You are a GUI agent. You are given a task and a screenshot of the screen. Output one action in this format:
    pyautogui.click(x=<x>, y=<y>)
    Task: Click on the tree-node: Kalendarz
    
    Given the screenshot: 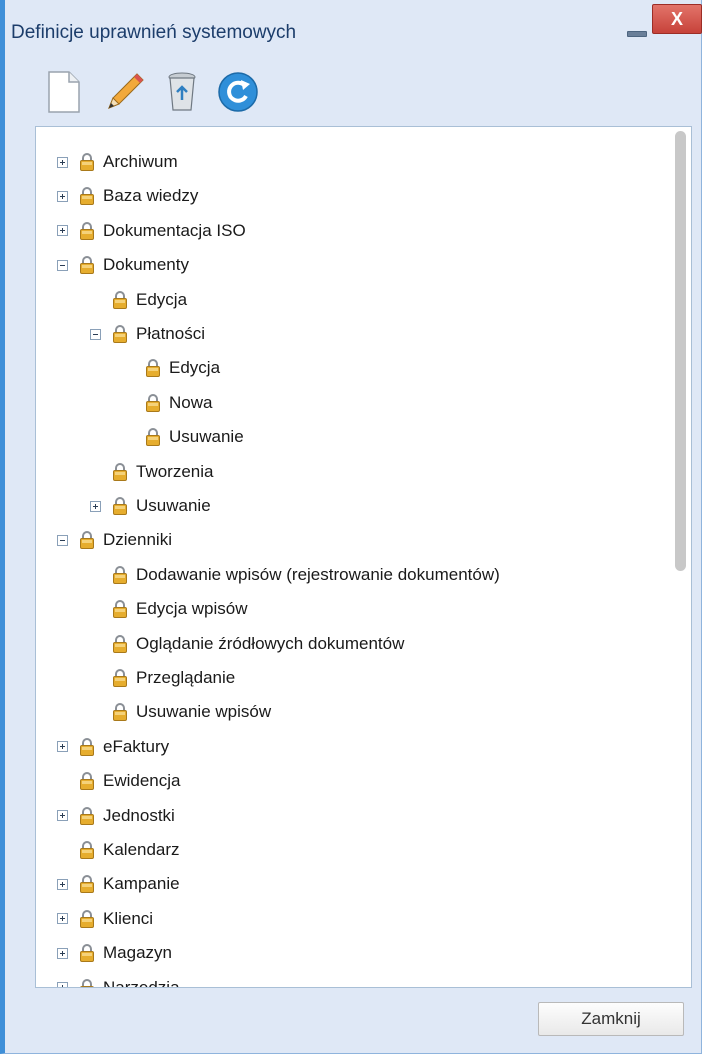 What is the action you would take?
    pyautogui.click(x=118, y=850)
    